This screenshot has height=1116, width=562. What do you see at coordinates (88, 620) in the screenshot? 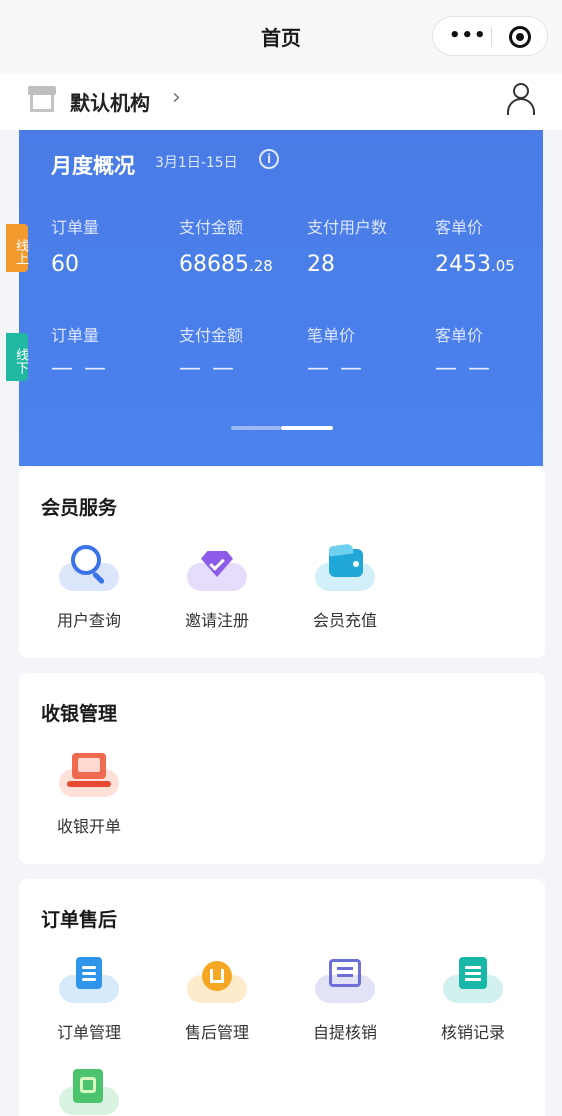
I see `tile-label: 用户查询` at bounding box center [88, 620].